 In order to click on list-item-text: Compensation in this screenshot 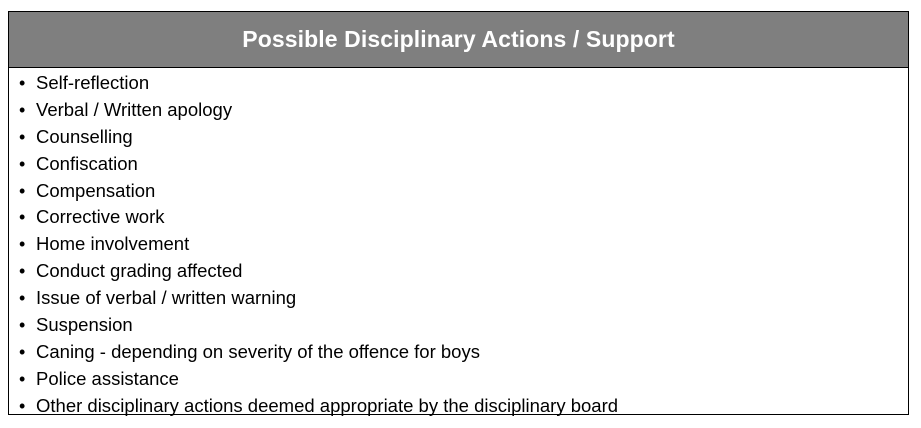, I will do `click(96, 190)`.